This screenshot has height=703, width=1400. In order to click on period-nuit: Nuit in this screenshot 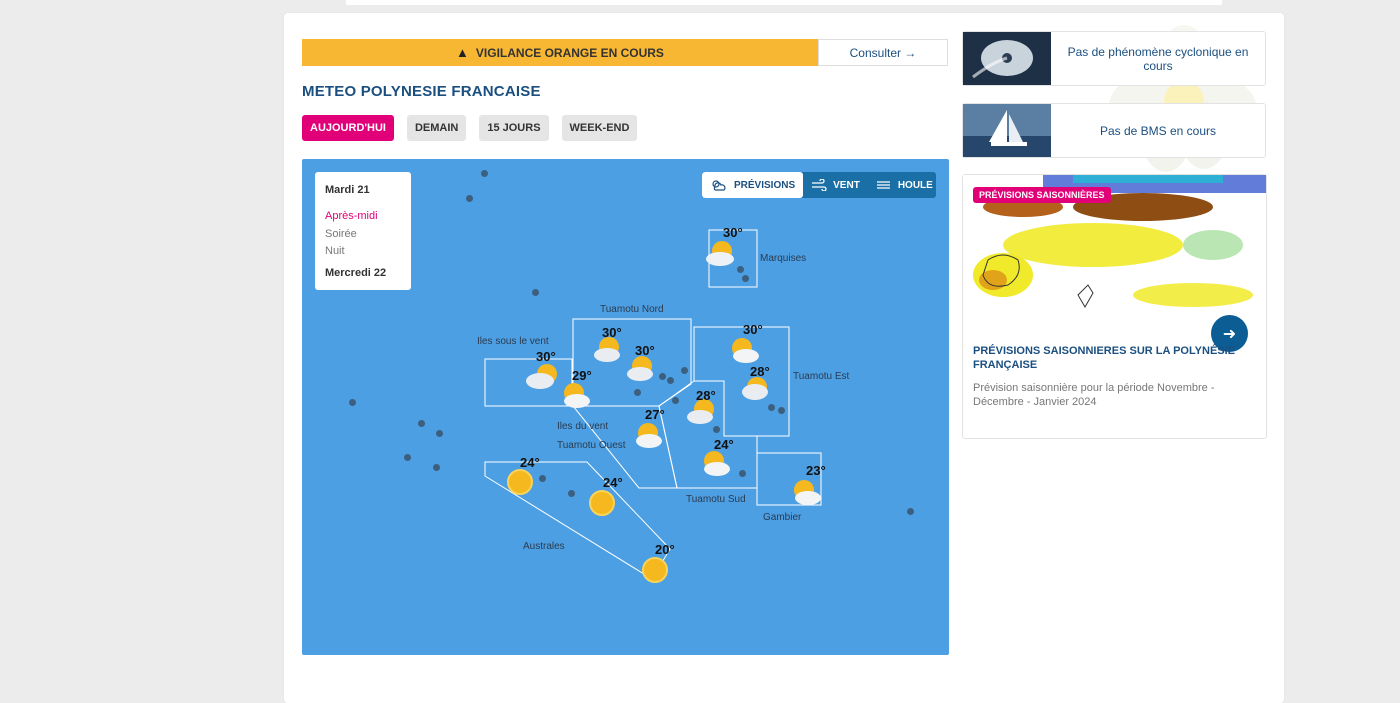, I will do `click(335, 251)`.